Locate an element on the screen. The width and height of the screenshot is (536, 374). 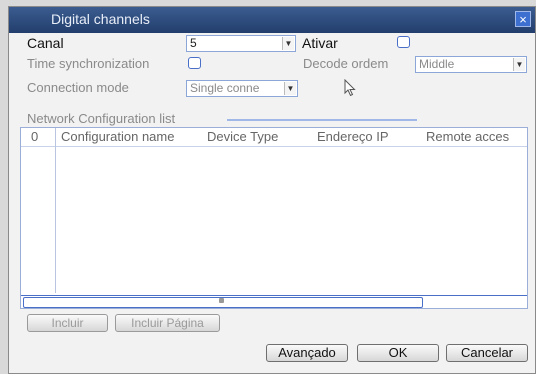
scrollbar-grip-icon is located at coordinates (221, 300).